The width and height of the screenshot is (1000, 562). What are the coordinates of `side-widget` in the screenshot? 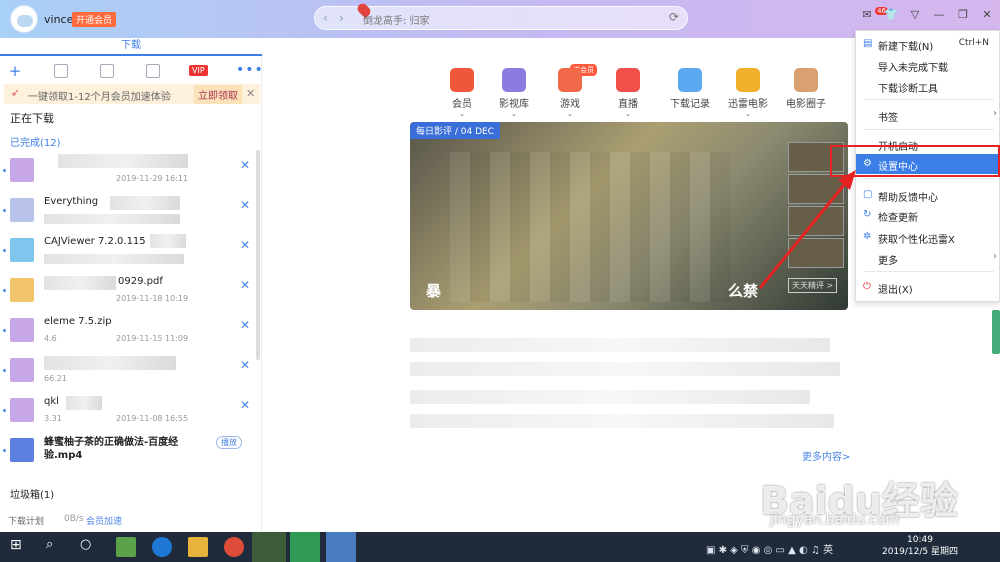 It's located at (996, 332).